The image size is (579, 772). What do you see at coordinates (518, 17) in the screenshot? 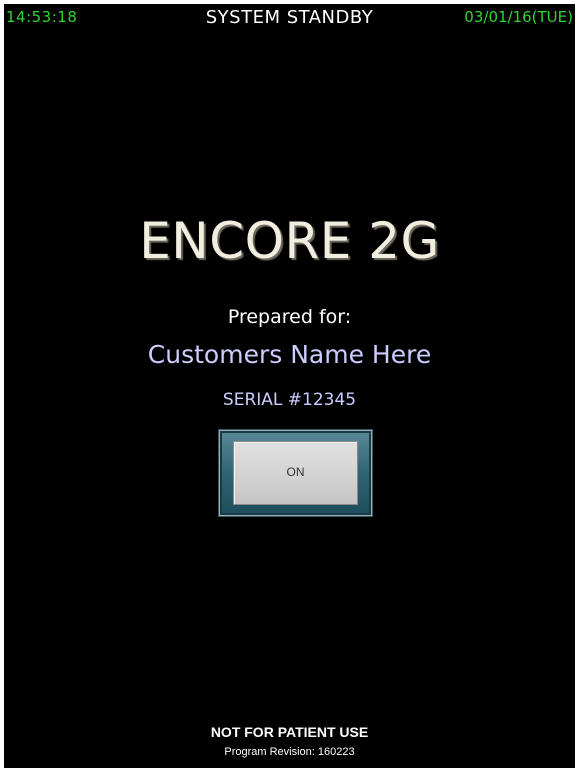
I see `date: 03/01/16(TUE)` at bounding box center [518, 17].